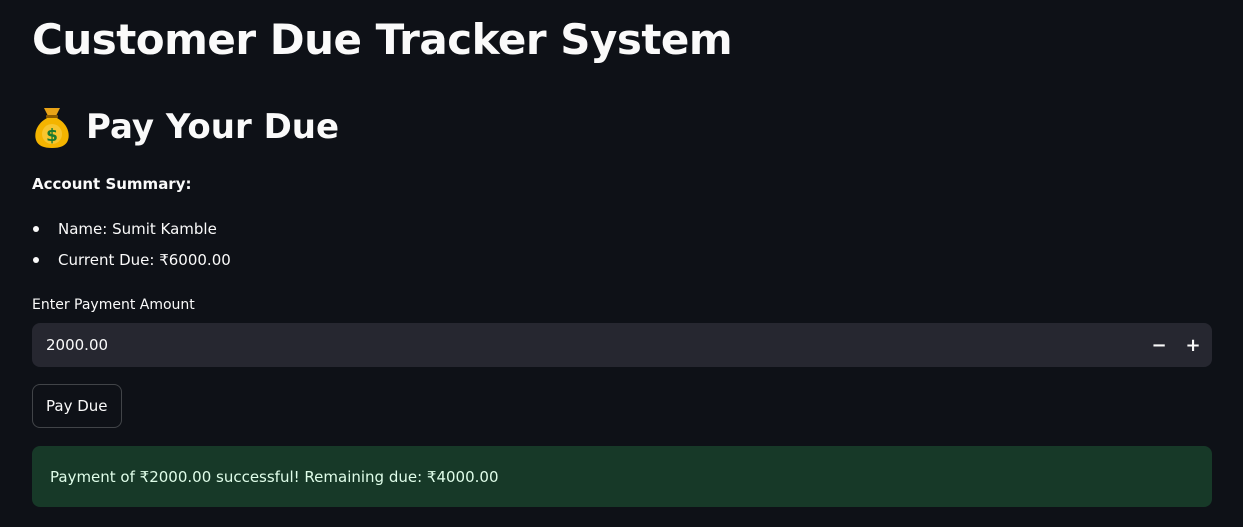 This screenshot has height=527, width=1243. I want to click on money-bag-icon: $, so click(52, 127).